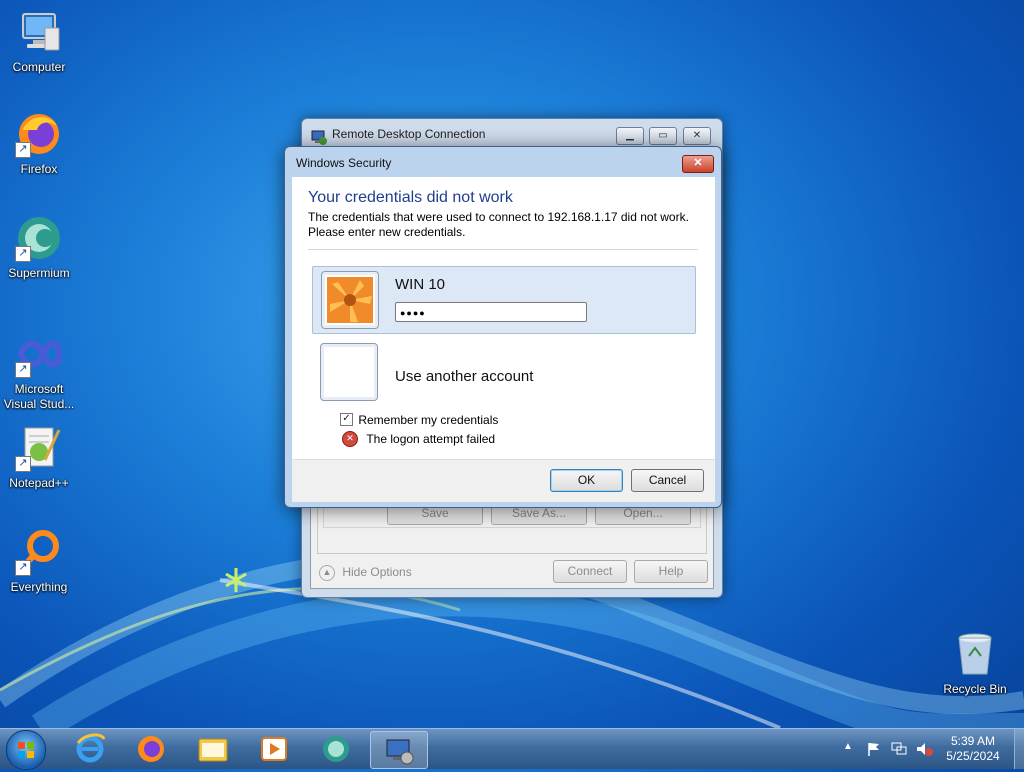 Image resolution: width=1024 pixels, height=772 pixels. I want to click on taskbar-file-explorer, so click(213, 749).